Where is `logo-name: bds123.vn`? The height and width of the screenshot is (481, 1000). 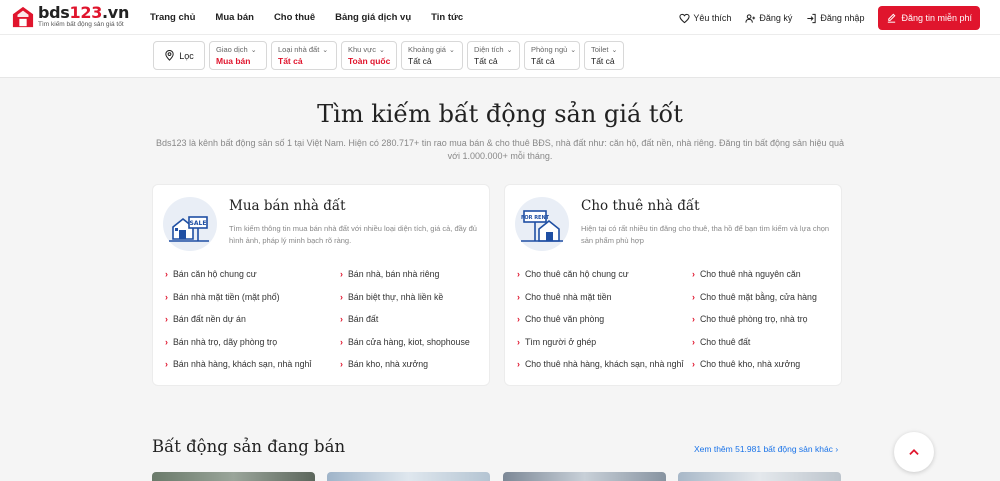 logo-name: bds123.vn is located at coordinates (84, 12).